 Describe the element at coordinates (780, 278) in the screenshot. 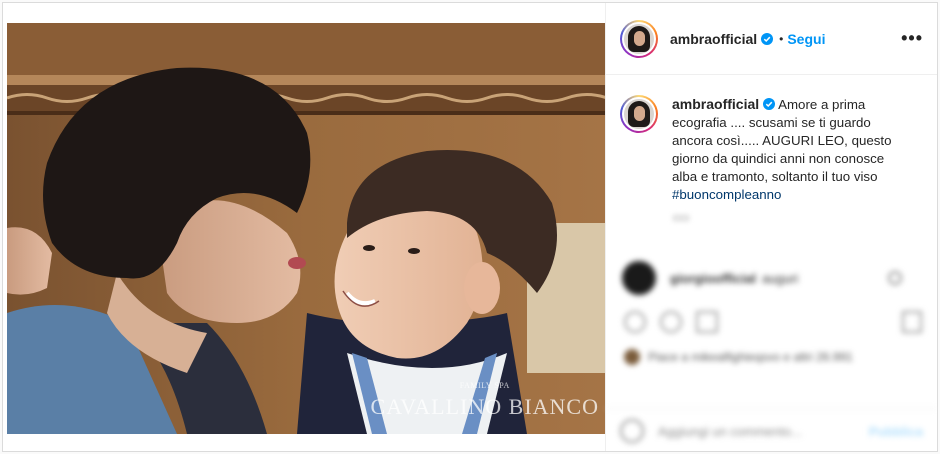

I see `comment-text: auguri` at that location.